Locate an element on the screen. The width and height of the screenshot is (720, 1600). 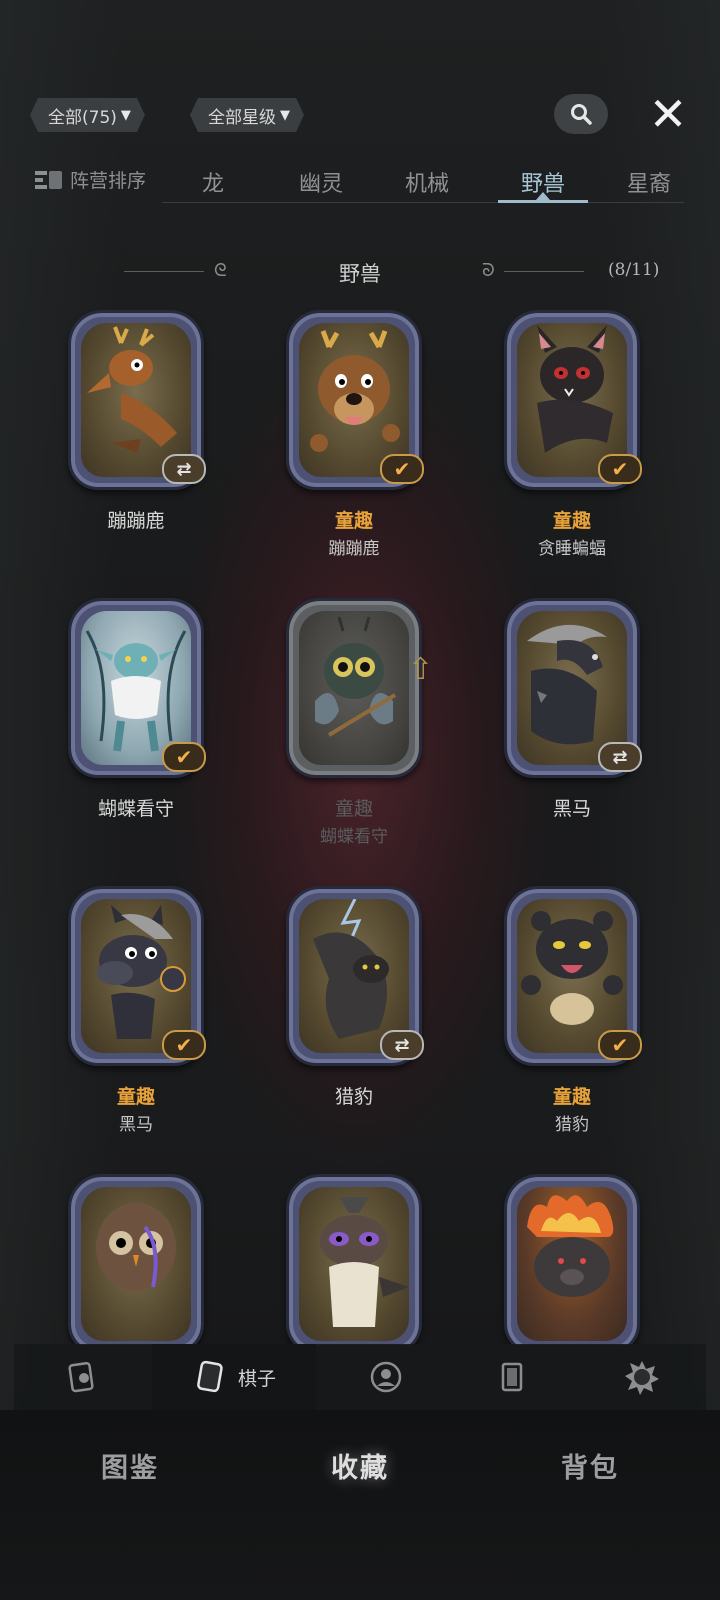
subnav-pieces-label: 棋子 is located at coordinates (256, 1378).